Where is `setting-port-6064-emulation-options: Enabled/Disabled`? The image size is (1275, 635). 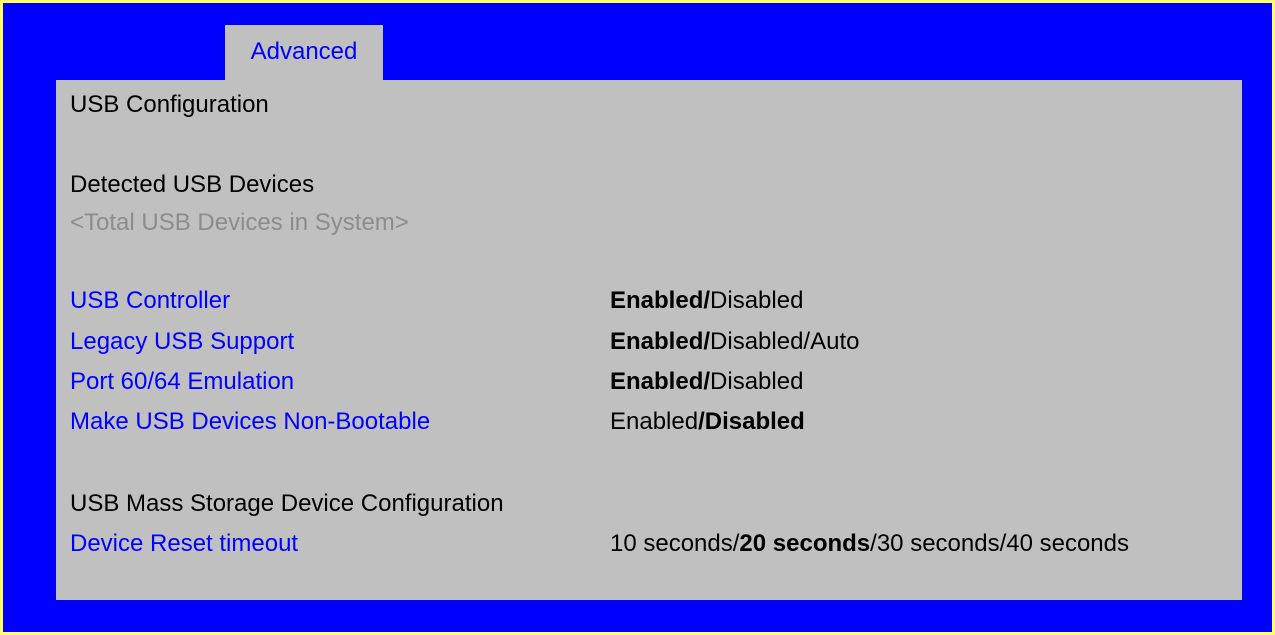 setting-port-6064-emulation-options: Enabled/Disabled is located at coordinates (706, 382).